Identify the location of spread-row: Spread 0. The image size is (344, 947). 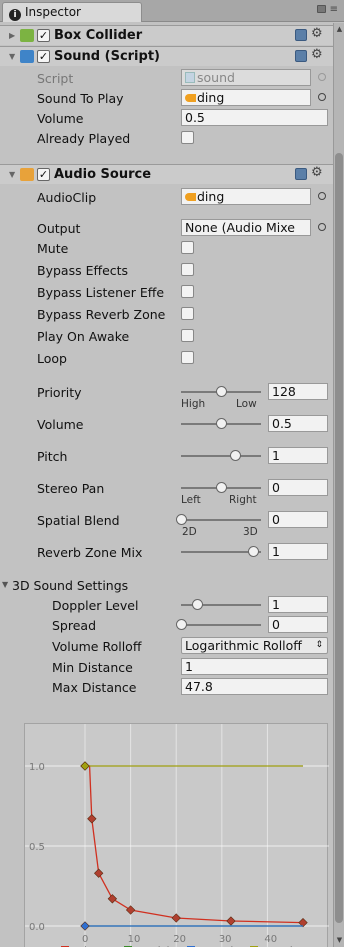
(166, 625).